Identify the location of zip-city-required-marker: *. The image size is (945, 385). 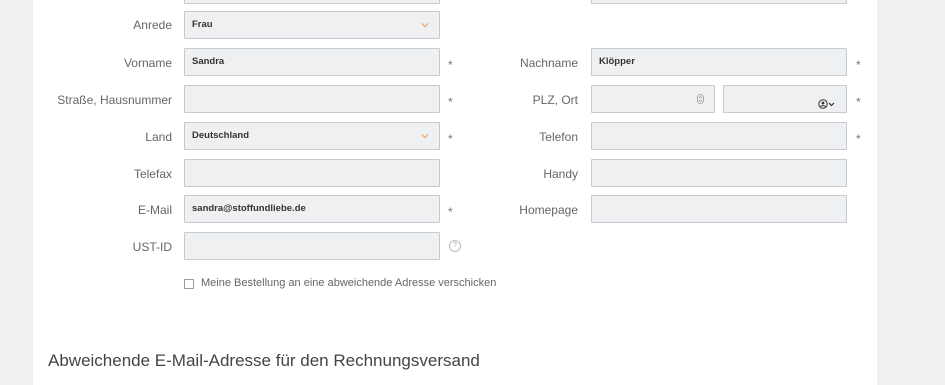
(858, 102).